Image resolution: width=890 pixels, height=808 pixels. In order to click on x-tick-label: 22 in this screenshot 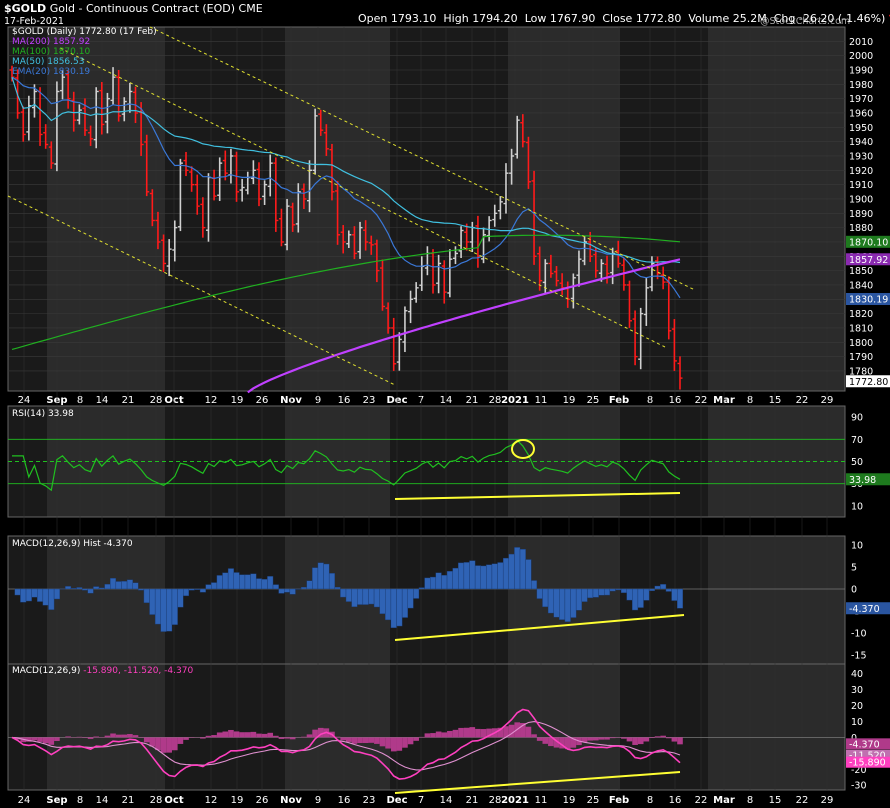, I will do `click(802, 800)`.